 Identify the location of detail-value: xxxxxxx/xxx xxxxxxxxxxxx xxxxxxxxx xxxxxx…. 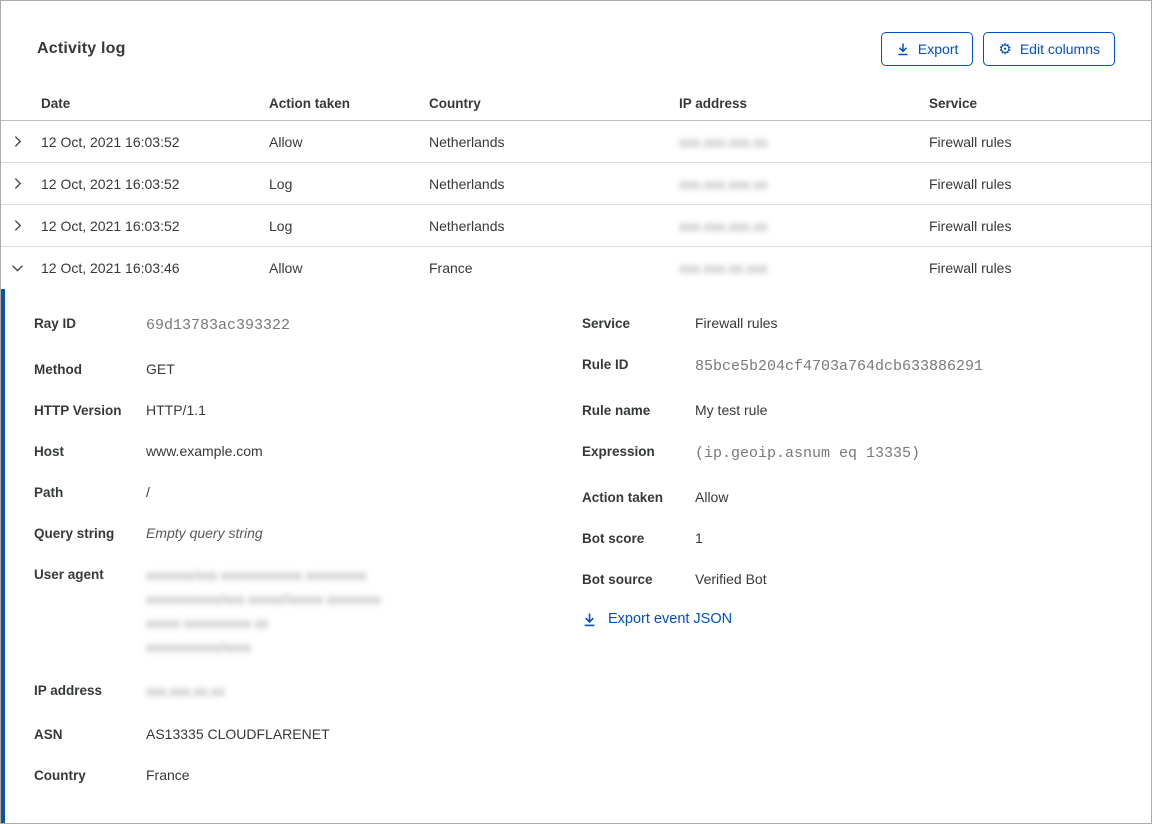
(263, 611).